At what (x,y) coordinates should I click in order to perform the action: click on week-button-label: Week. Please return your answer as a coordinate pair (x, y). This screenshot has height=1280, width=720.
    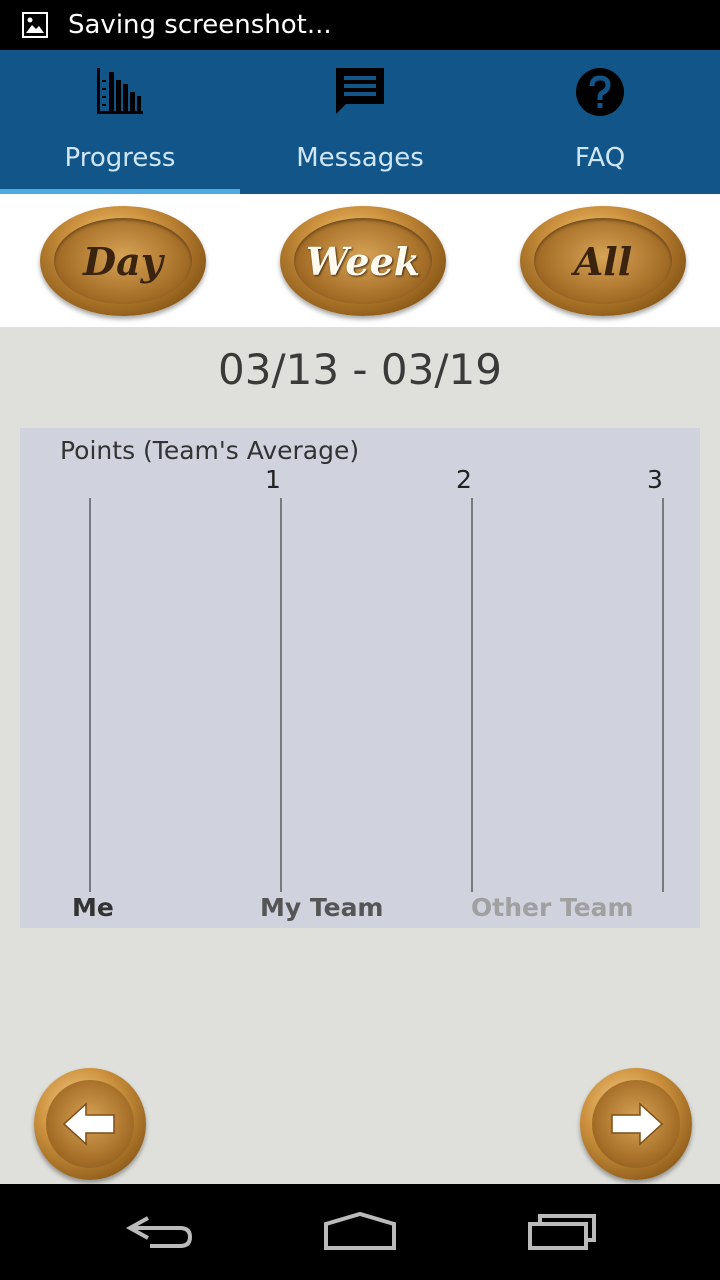
    Looking at the image, I should click on (363, 261).